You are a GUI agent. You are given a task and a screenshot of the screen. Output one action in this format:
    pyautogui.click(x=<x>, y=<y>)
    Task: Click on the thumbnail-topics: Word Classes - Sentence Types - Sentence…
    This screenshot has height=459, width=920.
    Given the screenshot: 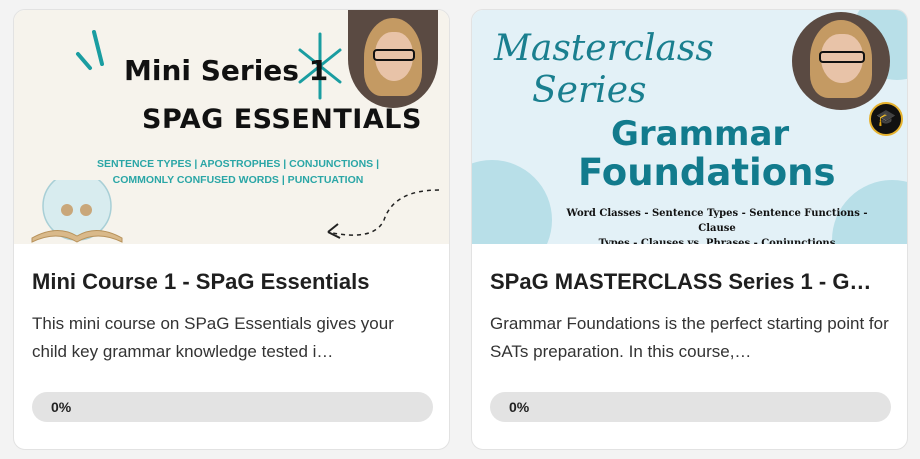 What is the action you would take?
    pyautogui.click(x=717, y=225)
    